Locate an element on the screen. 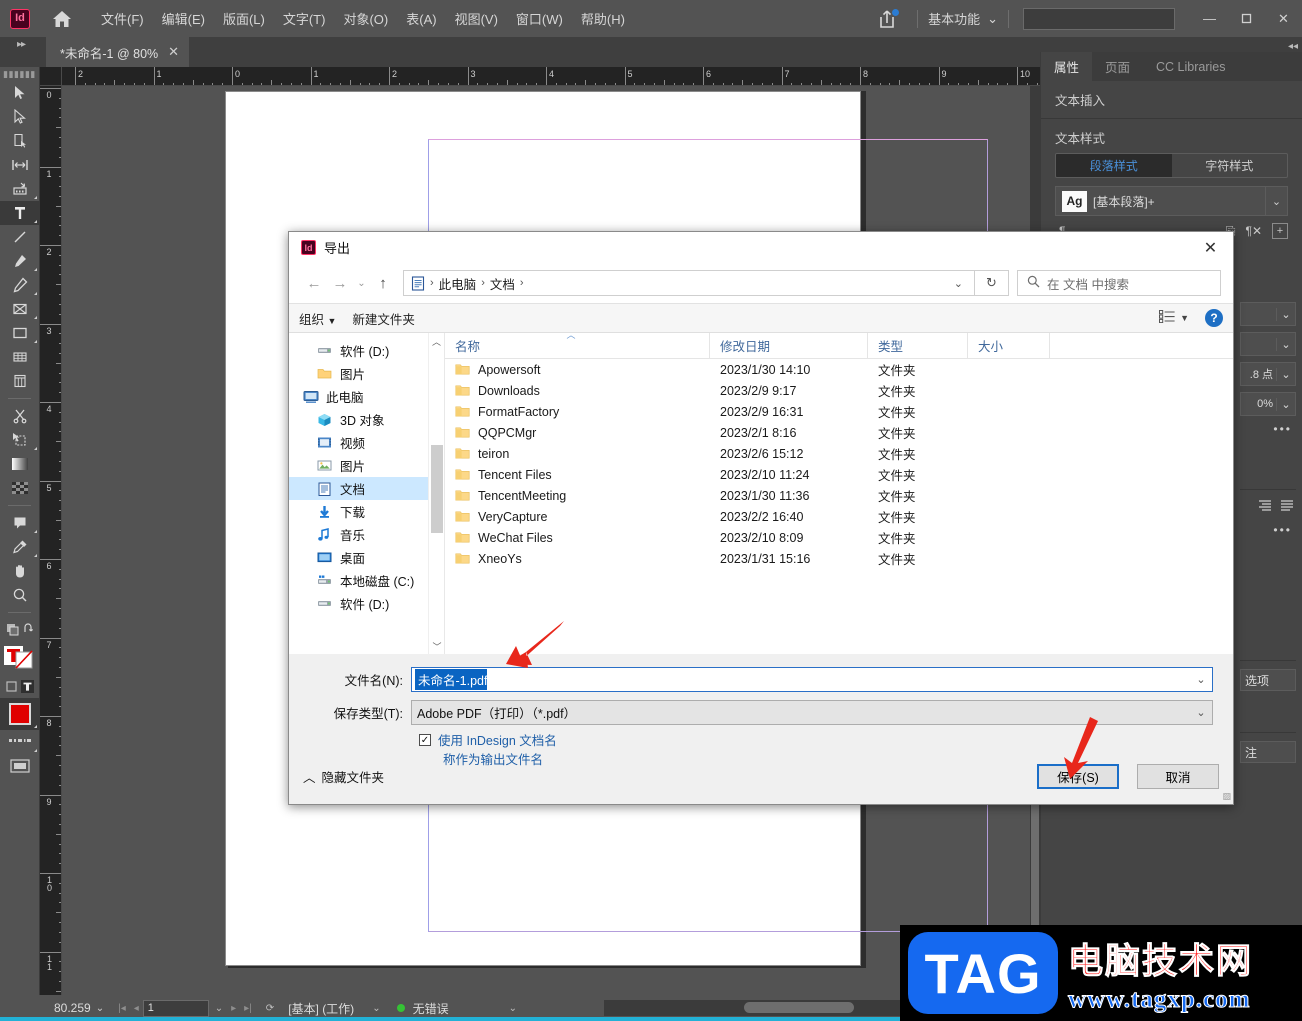  pen-tool is located at coordinates (20, 261).